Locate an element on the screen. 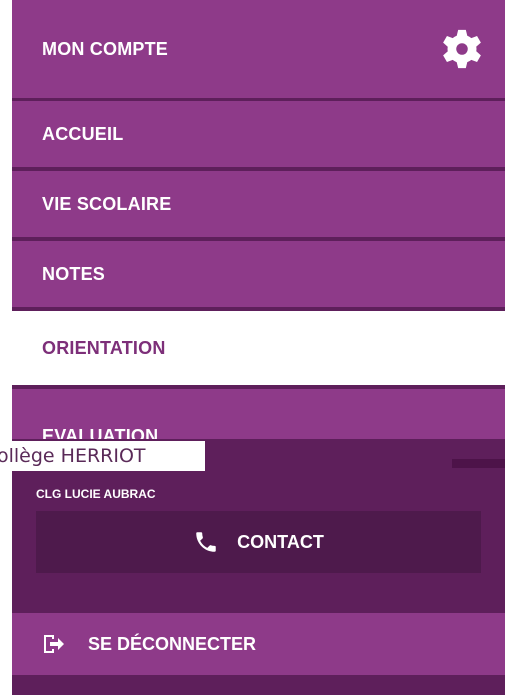 The width and height of the screenshot is (505, 695). menu-item-vie-scolaire: VIE SCOLAIRE is located at coordinates (258, 204).